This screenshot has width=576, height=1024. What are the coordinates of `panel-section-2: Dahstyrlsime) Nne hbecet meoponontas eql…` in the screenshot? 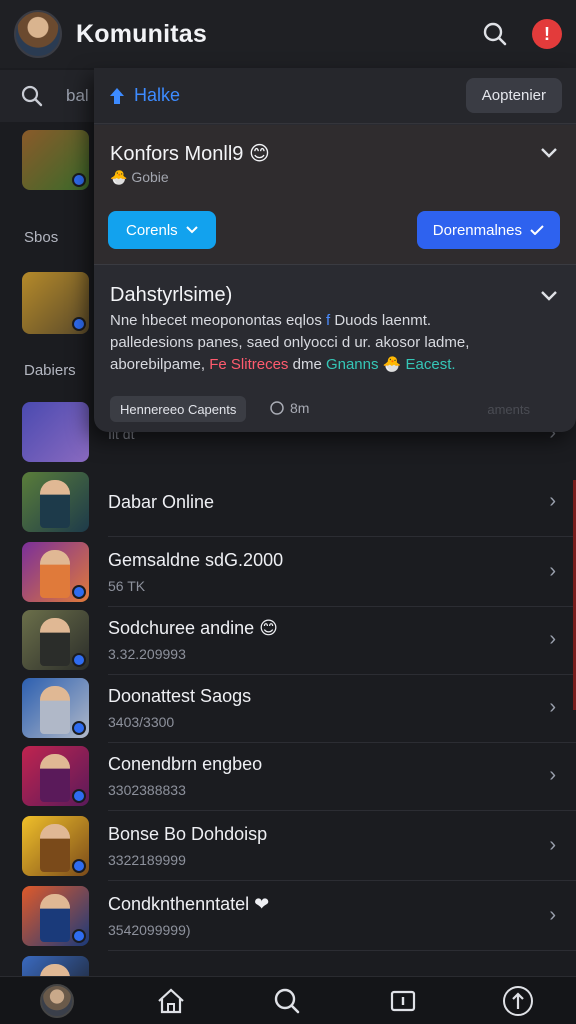 It's located at (335, 349).